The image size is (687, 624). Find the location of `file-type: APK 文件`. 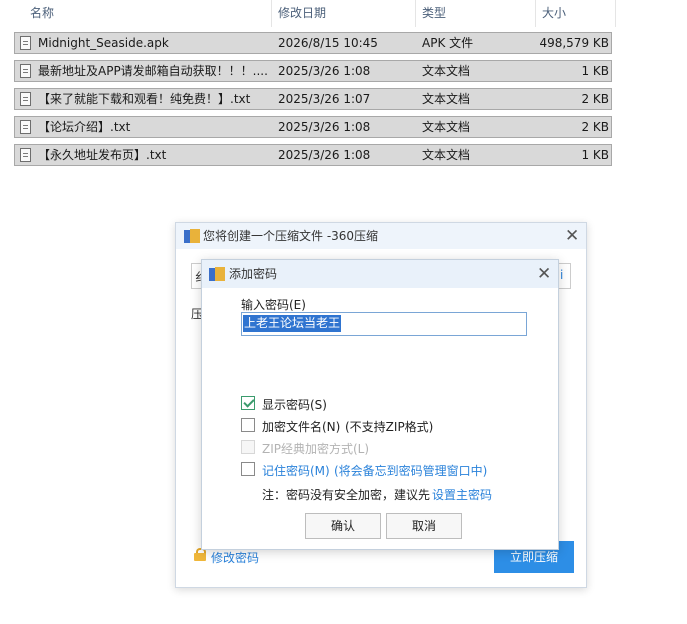

file-type: APK 文件 is located at coordinates (448, 43).